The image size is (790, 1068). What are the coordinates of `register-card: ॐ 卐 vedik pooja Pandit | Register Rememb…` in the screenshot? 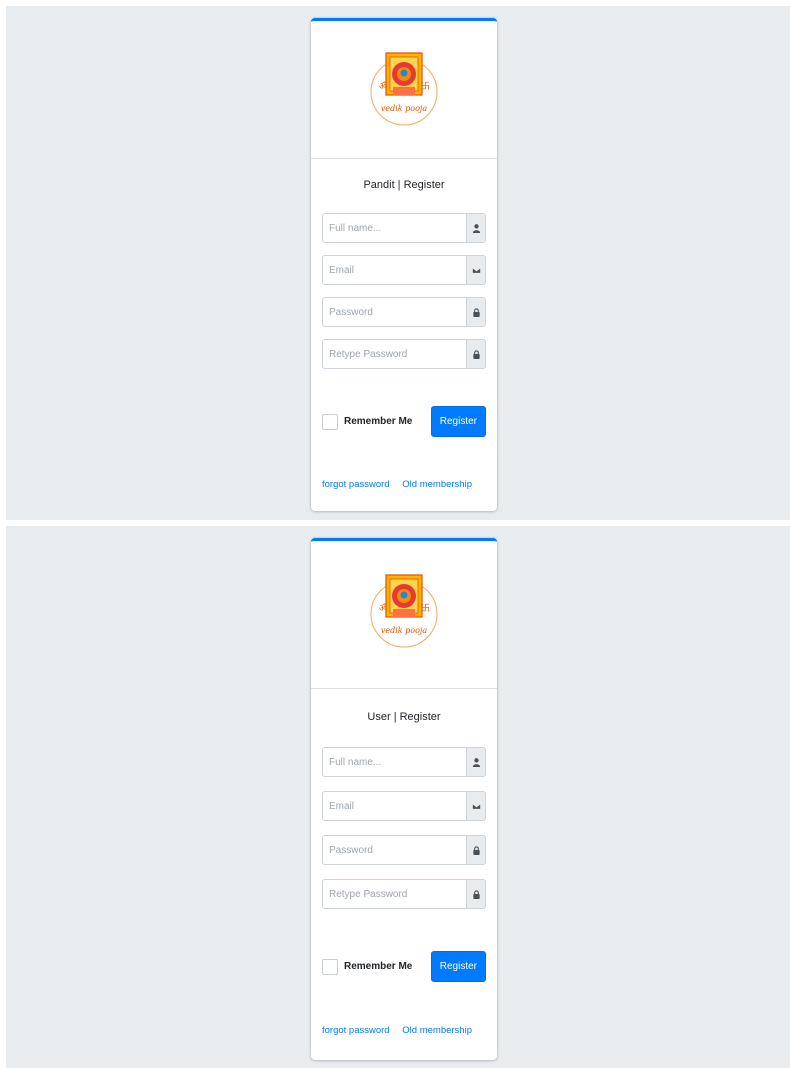 It's located at (404, 264).